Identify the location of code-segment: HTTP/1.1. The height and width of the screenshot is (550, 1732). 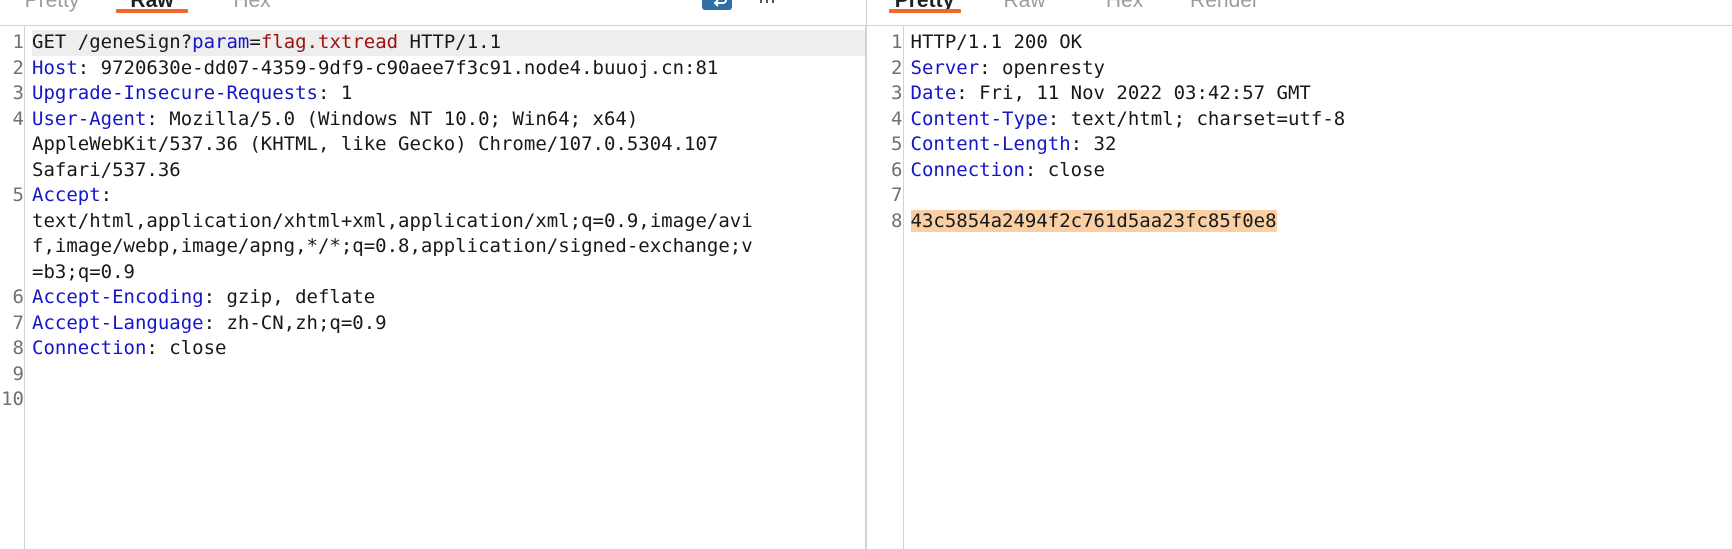
(450, 42).